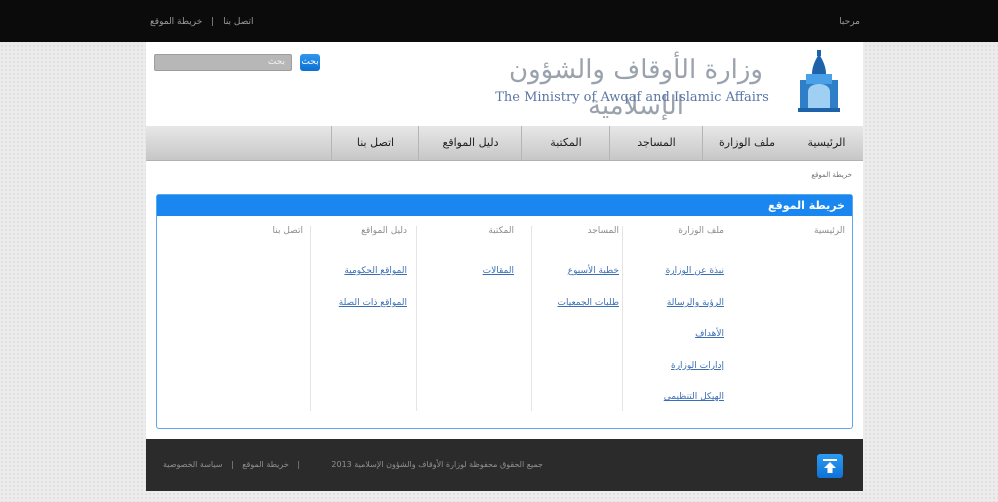  Describe the element at coordinates (694, 397) in the screenshot. I see `sitemap-link: الهيكل التنظيمي` at that location.